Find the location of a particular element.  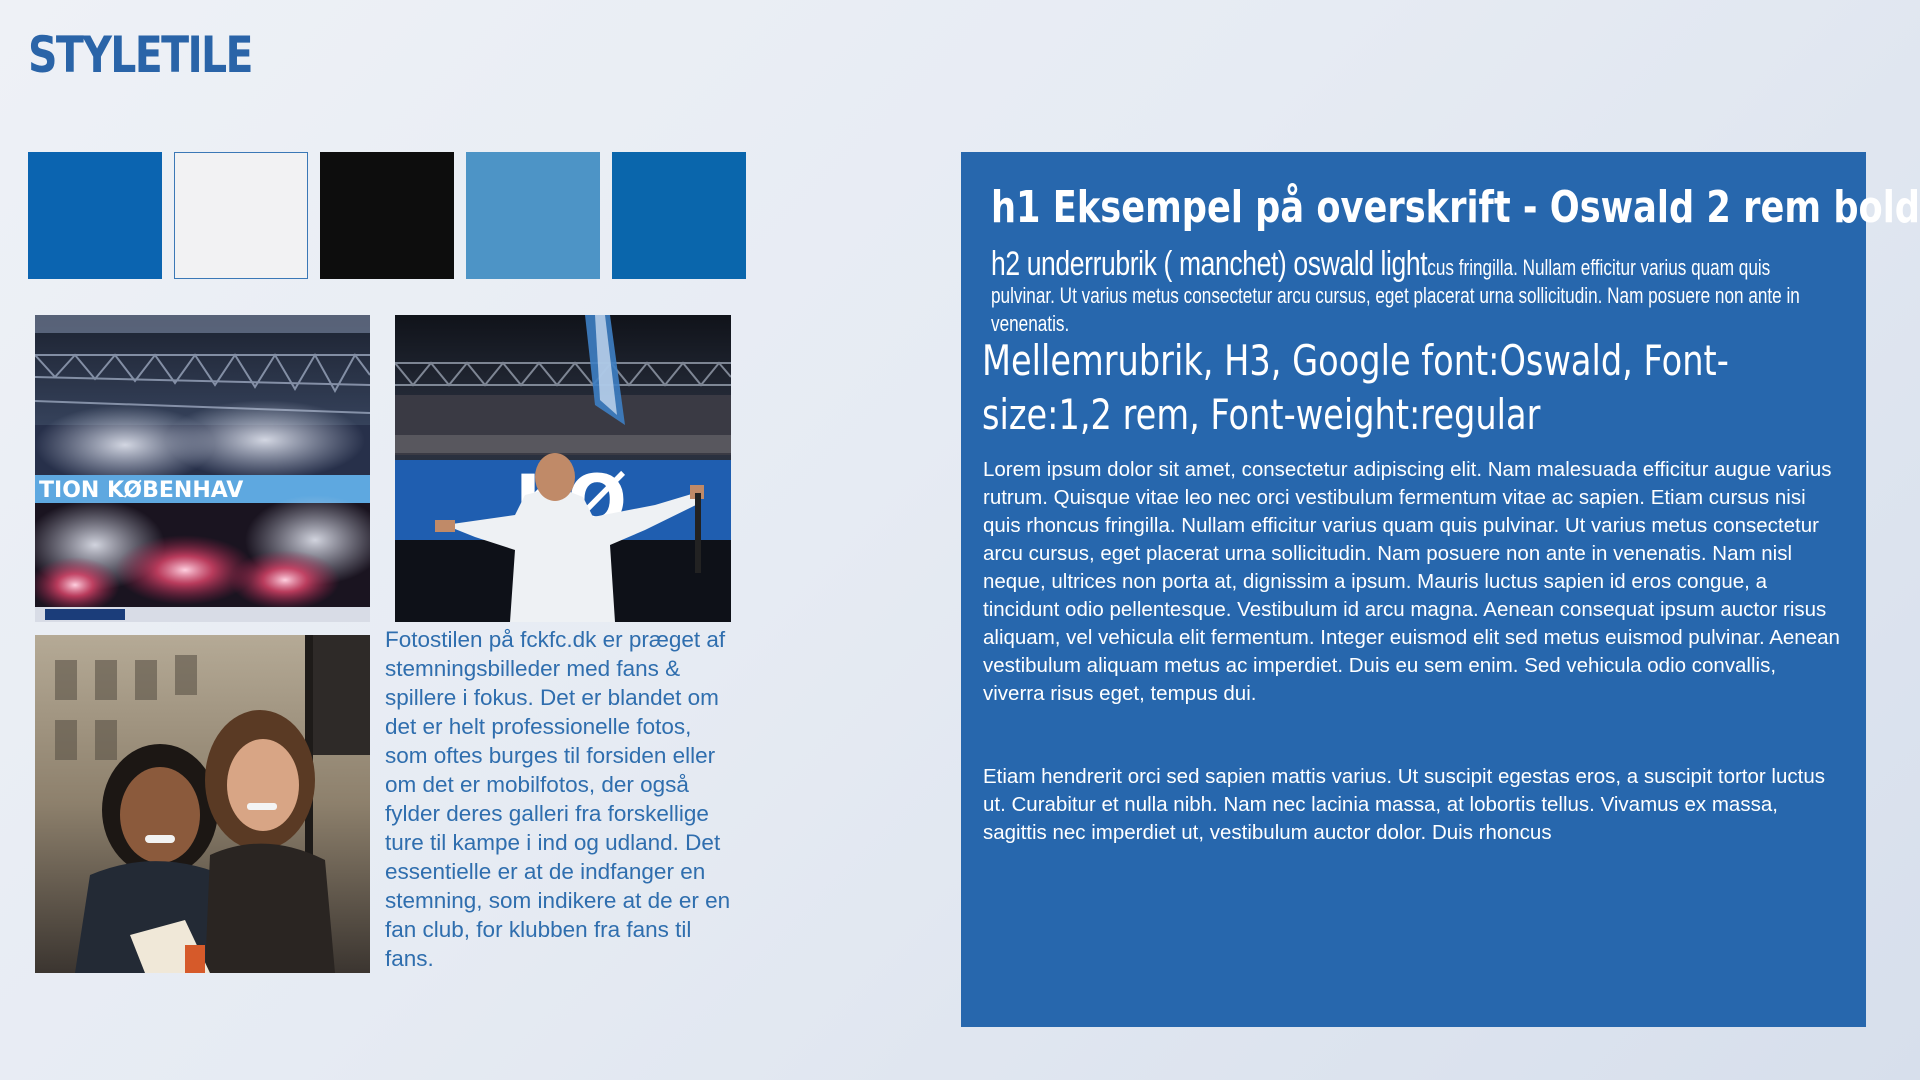

stadium-flares-photo: TION KØBENHAV is located at coordinates (202, 468).